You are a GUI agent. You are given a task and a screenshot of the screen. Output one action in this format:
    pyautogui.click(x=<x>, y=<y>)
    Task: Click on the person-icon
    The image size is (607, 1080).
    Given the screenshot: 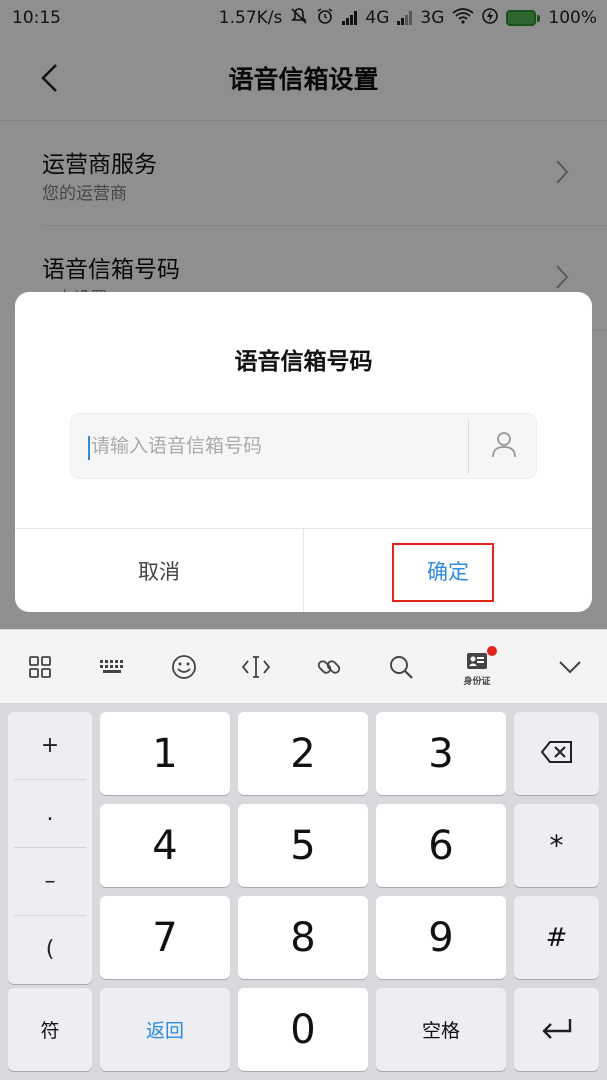 What is the action you would take?
    pyautogui.click(x=504, y=446)
    